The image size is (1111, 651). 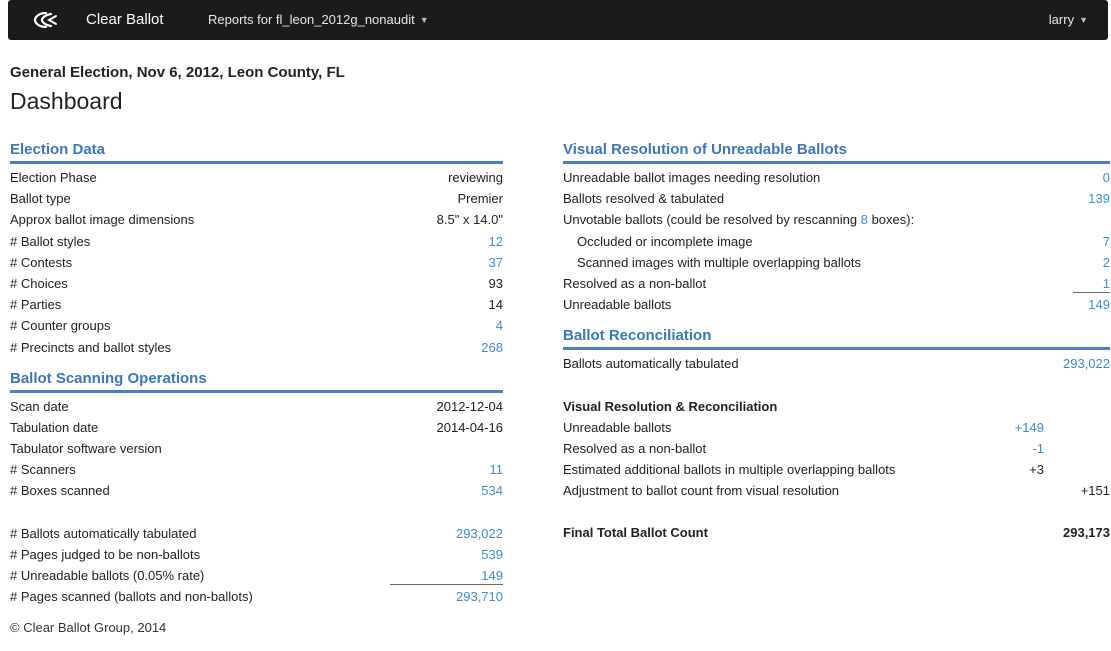 I want to click on list-item: # Parties 14, so click(x=256, y=304).